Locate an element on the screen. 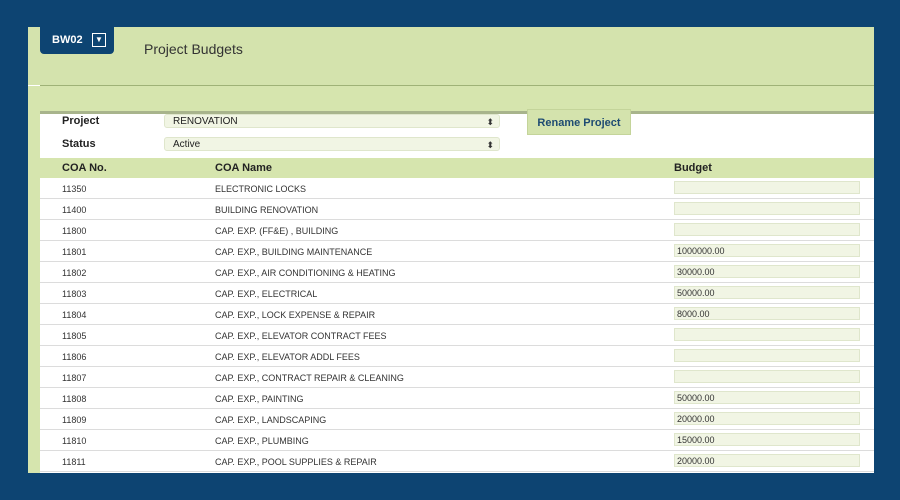  status-label: Status is located at coordinates (79, 144).